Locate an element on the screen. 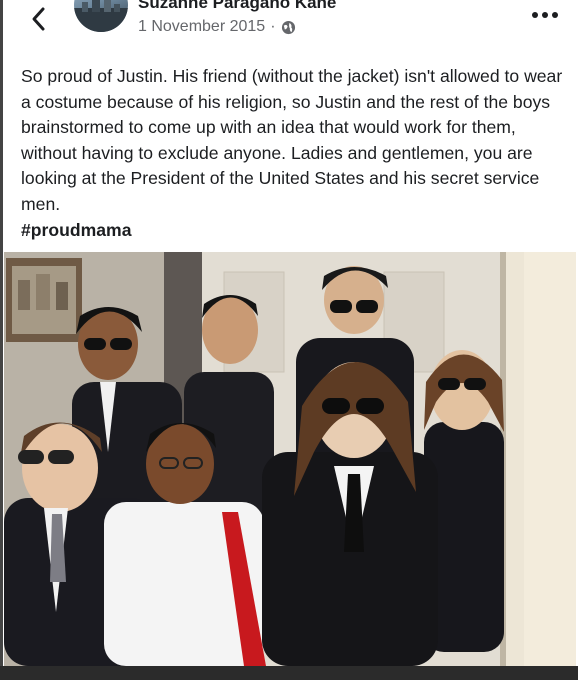 Image resolution: width=578 pixels, height=680 pixels. more-options-button is located at coordinates (545, 15).